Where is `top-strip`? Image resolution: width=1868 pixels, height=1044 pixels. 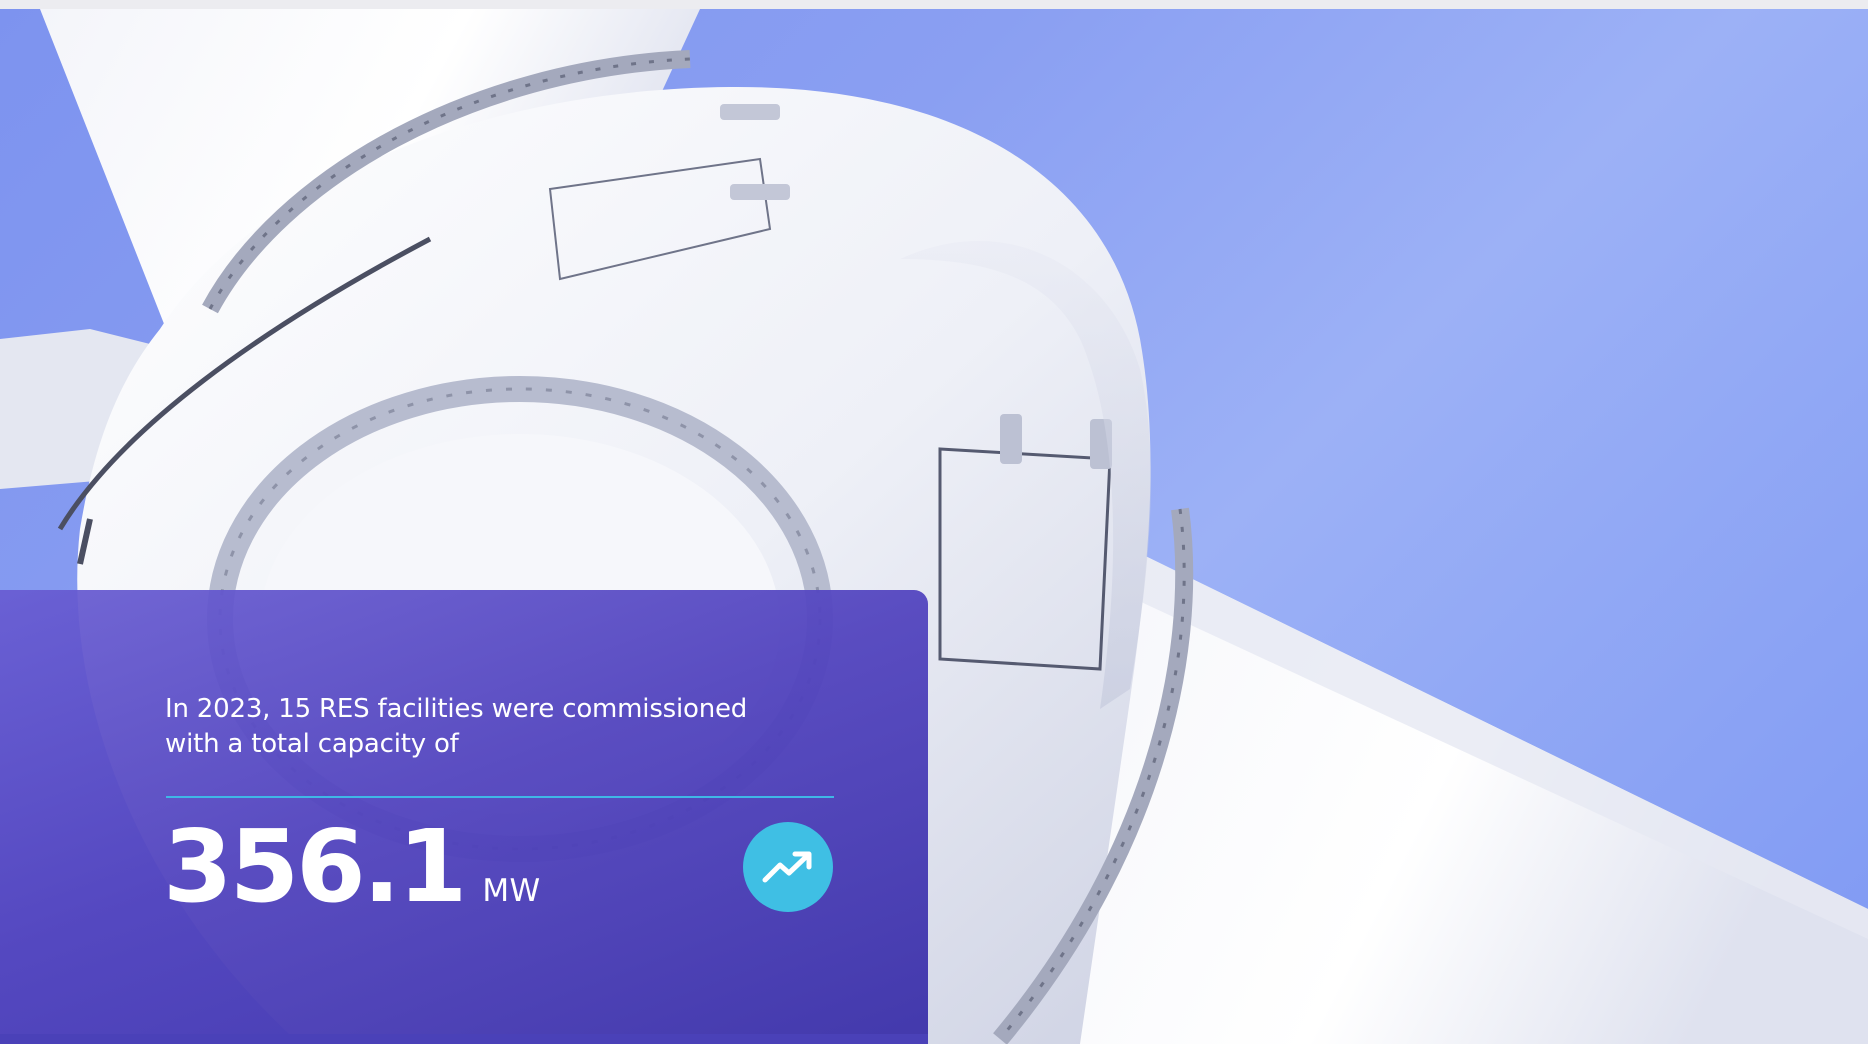
top-strip is located at coordinates (934, 4).